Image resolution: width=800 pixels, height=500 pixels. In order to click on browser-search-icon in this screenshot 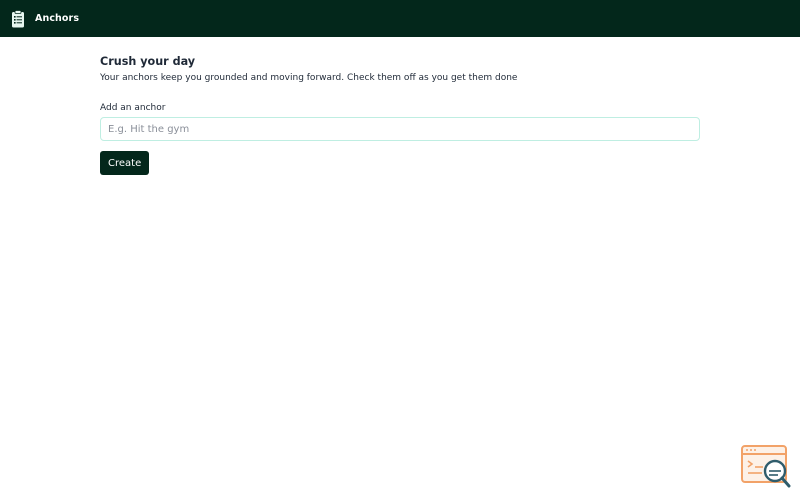, I will do `click(766, 466)`.